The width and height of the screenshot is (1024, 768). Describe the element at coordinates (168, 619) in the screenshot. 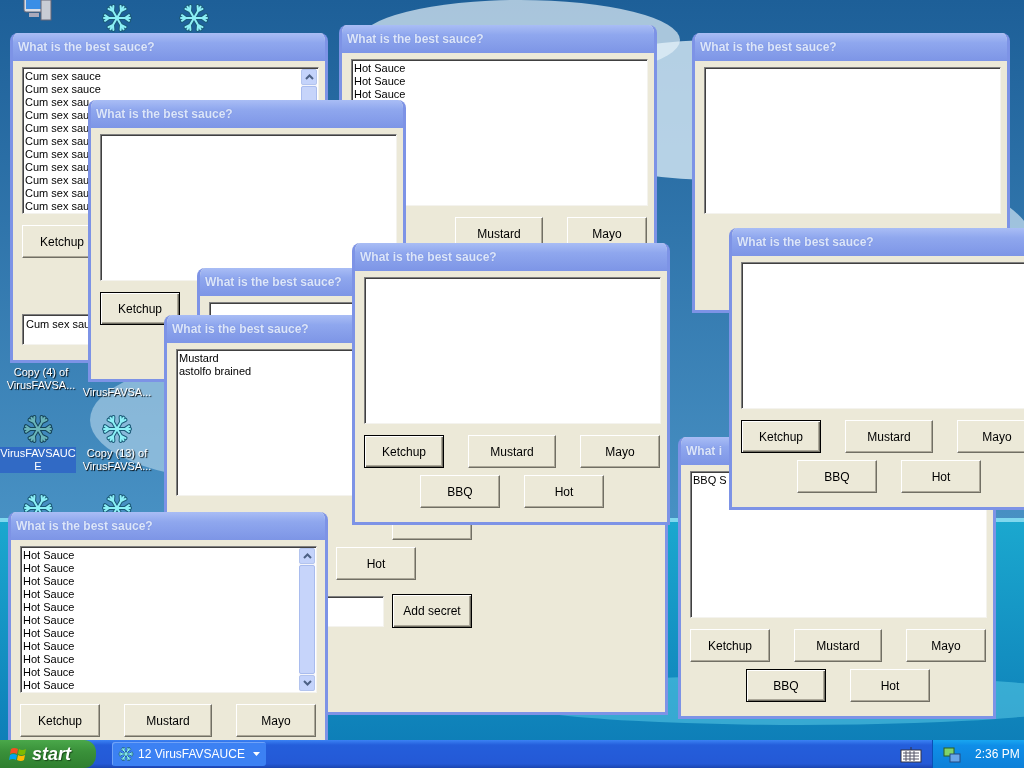

I see `list-box: Hot Sauce Hot Sauce Hot Sauce Hot Sauce Hot Sauce Hot Sauce Hot Sauce Hot Sauce Hot Sauce Hot Sauce Hot Sauce` at that location.